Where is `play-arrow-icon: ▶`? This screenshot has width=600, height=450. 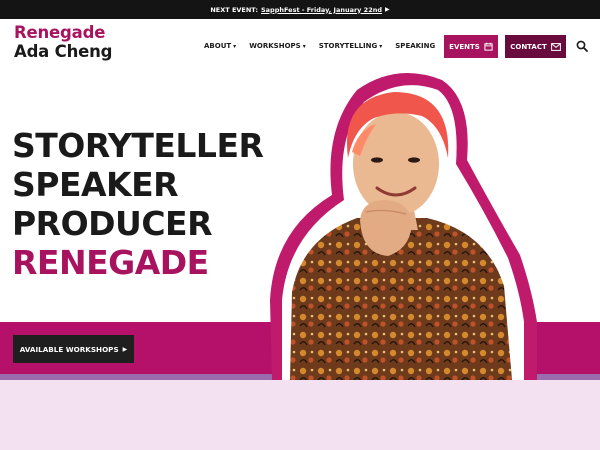
play-arrow-icon: ▶ is located at coordinates (125, 349).